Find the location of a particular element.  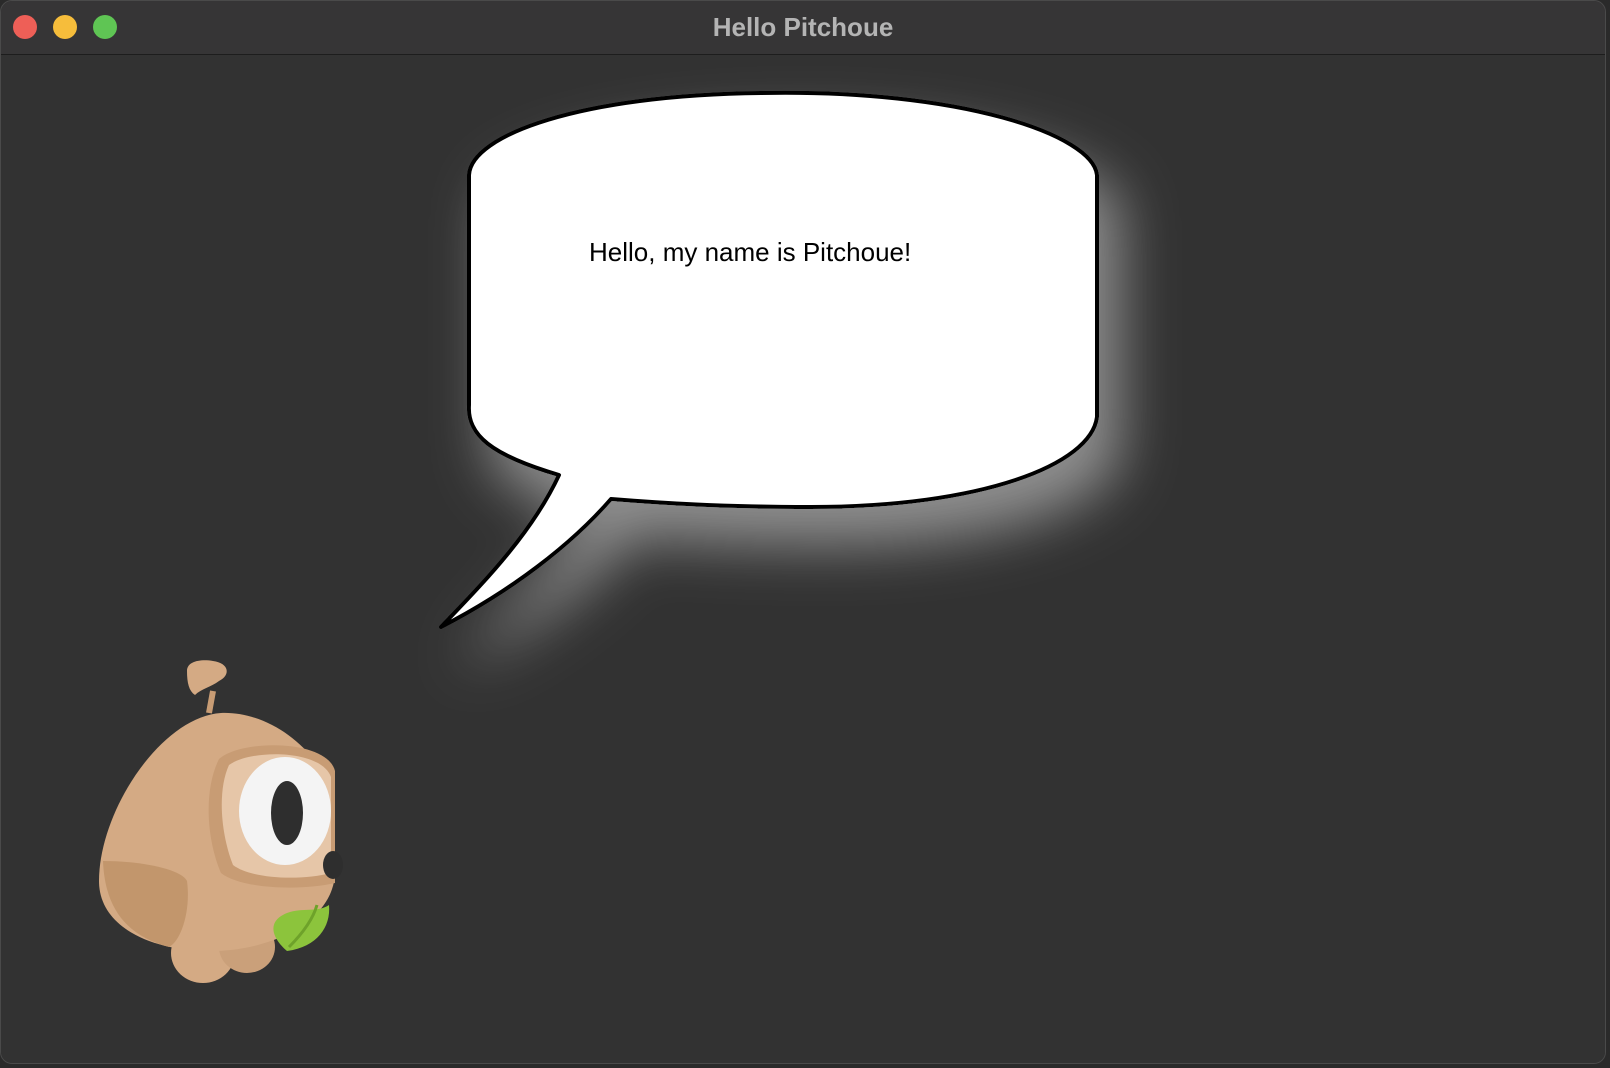

head-sprout is located at coordinates (207, 677).